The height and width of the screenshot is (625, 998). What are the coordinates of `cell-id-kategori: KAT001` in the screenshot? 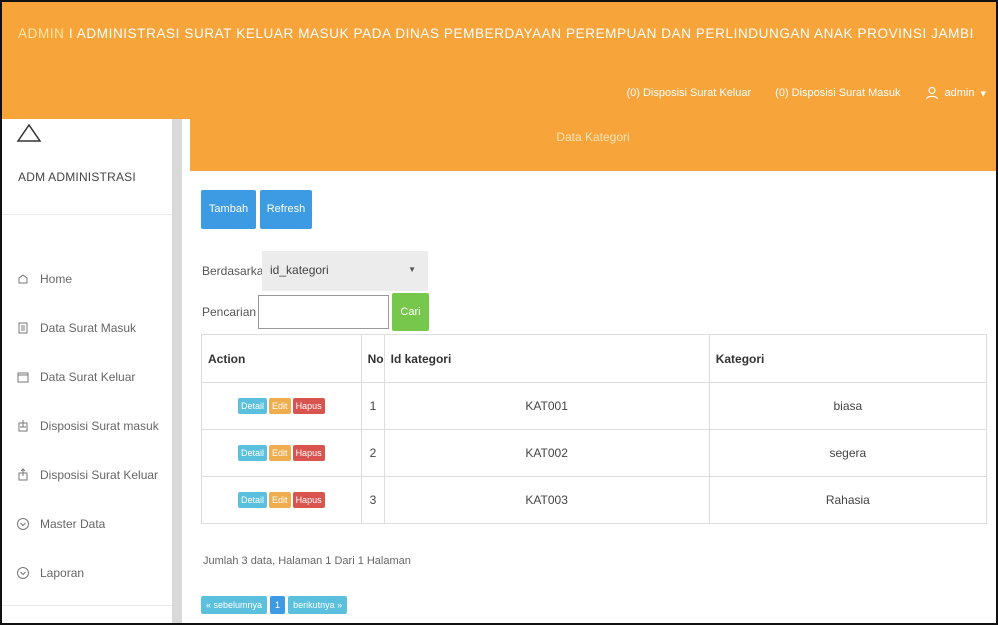 It's located at (546, 406).